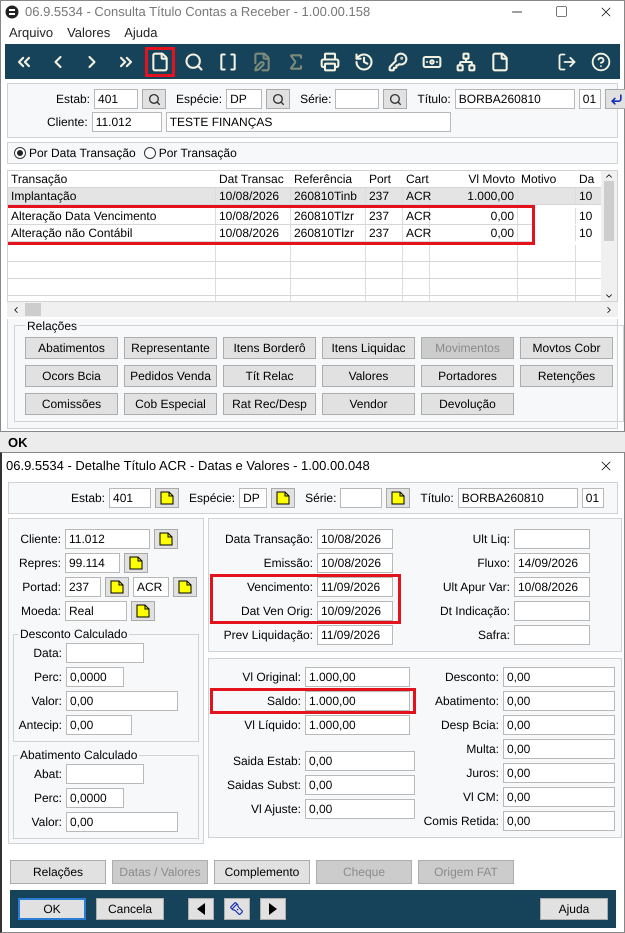  What do you see at coordinates (71, 347) in the screenshot?
I see `relation-button: Abatimentos` at bounding box center [71, 347].